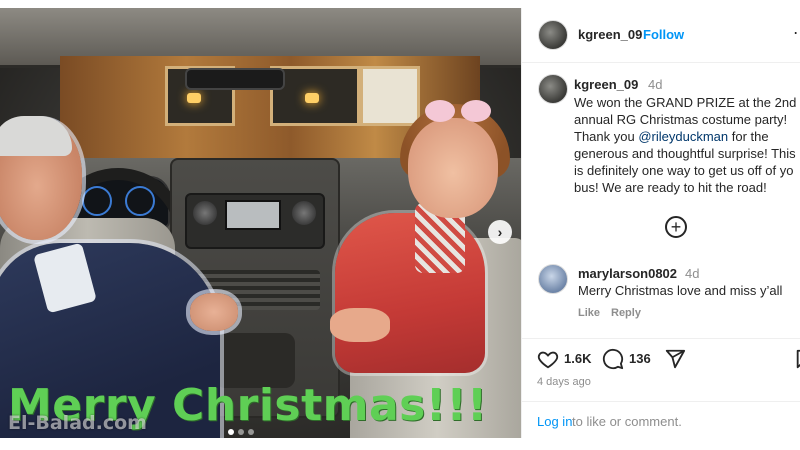  I want to click on mention-link: @rileyduckman, so click(683, 136).